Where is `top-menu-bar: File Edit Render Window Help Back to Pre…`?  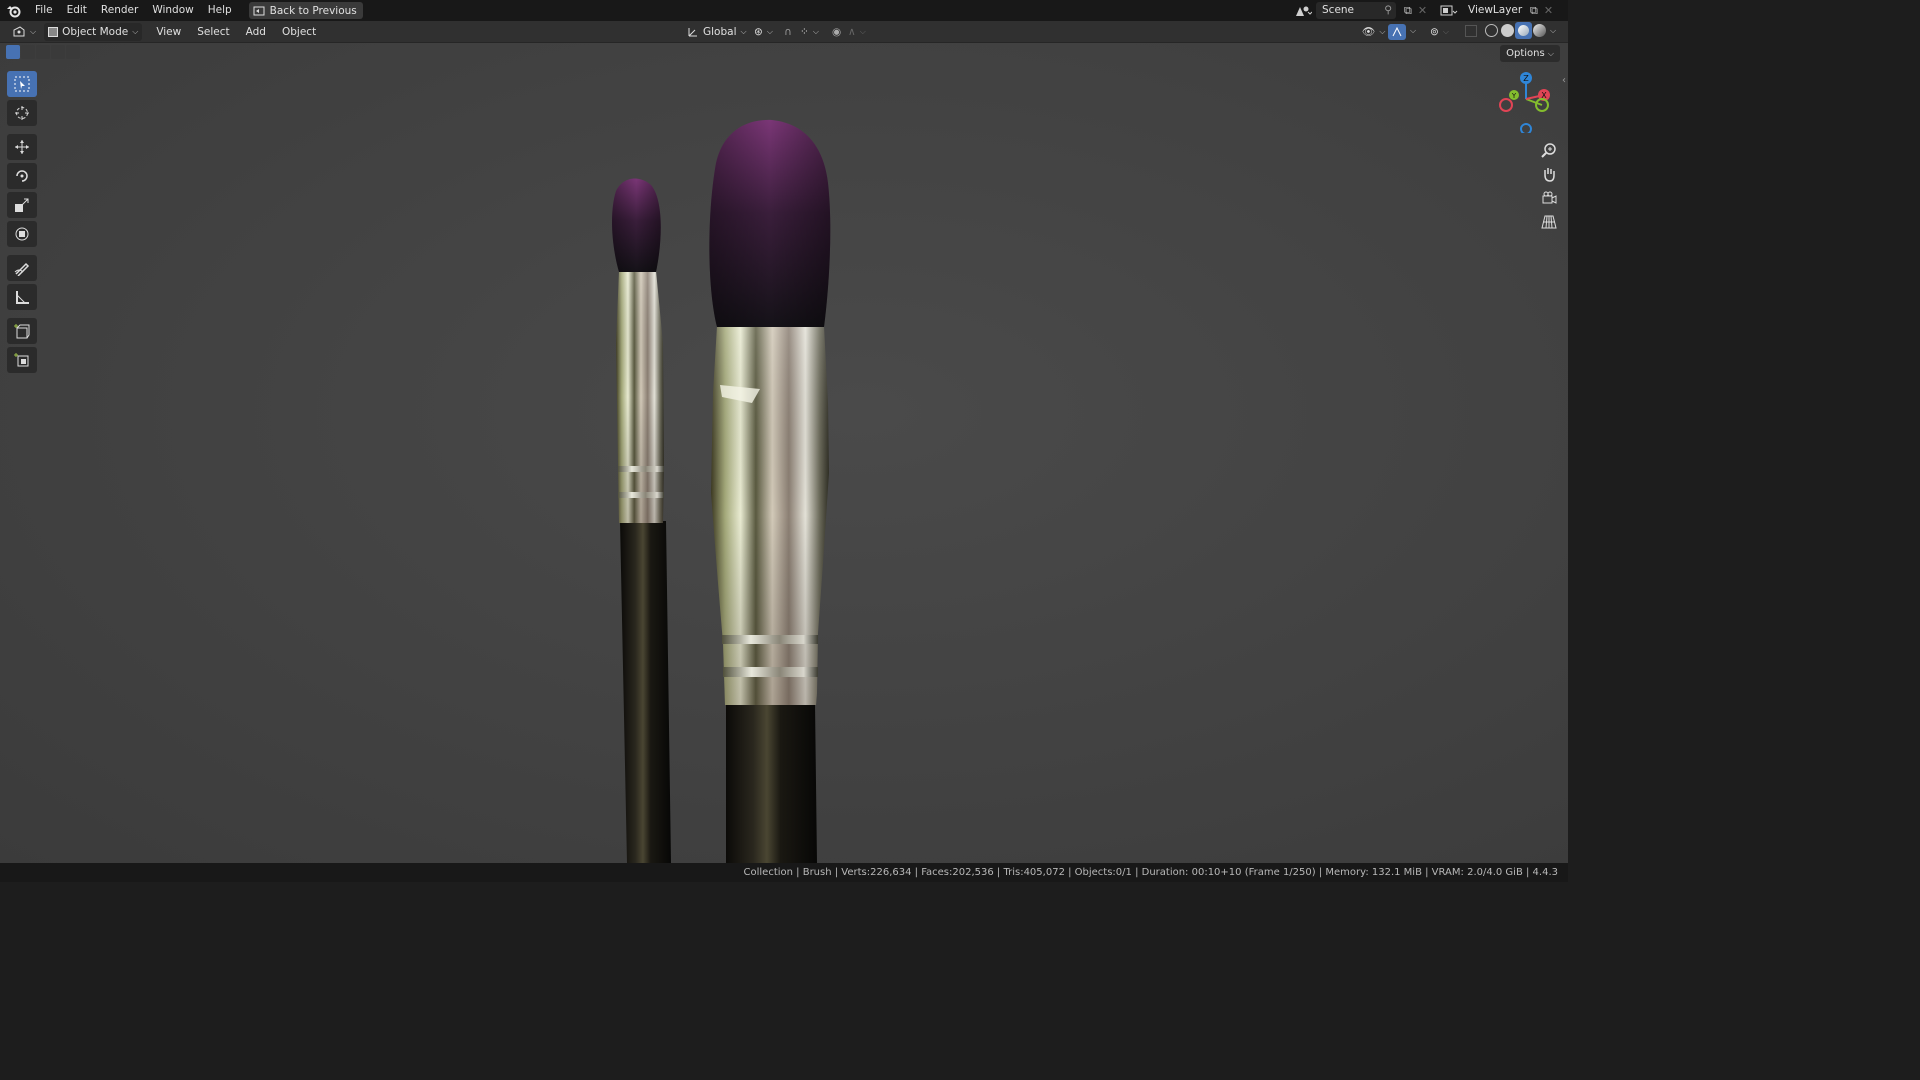 top-menu-bar: File Edit Render Window Help Back to Pre… is located at coordinates (784, 10).